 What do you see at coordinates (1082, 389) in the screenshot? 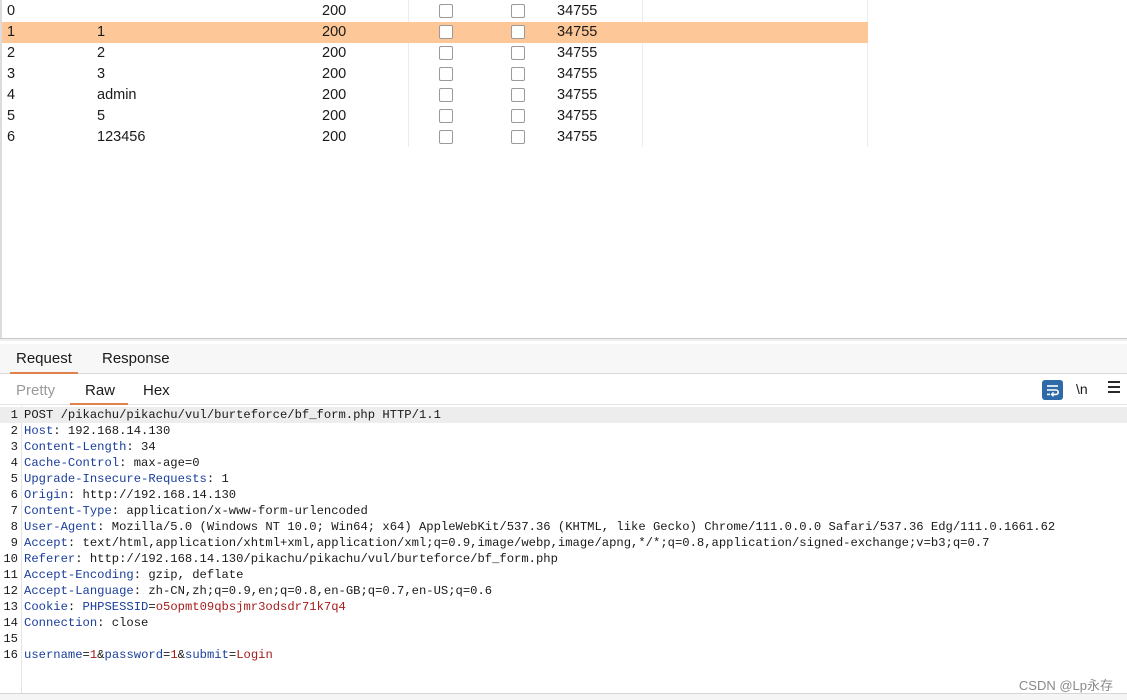
I see `show-newlines-button: \n` at bounding box center [1082, 389].